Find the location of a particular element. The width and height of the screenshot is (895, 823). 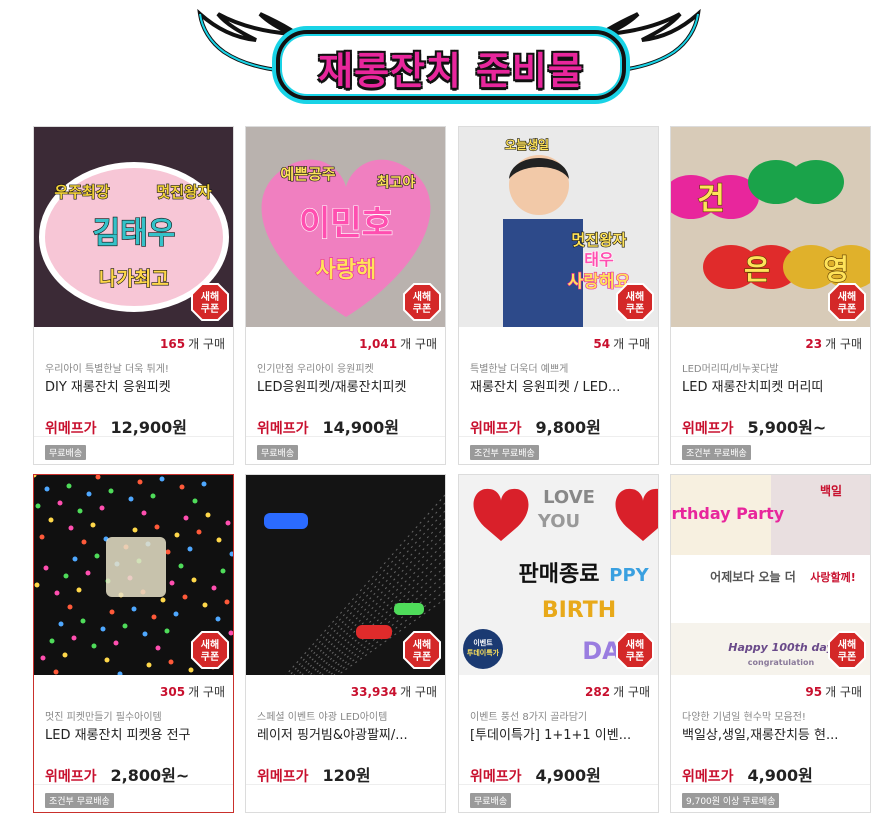

image-text: 판매종료 is located at coordinates (559, 574).